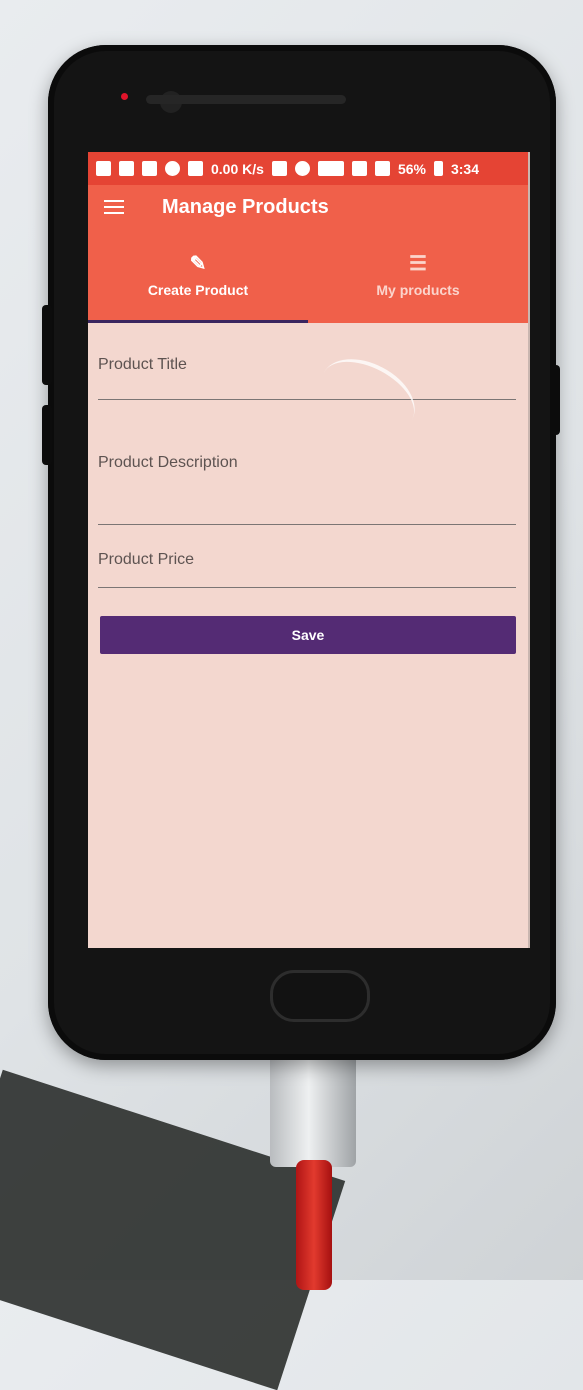  What do you see at coordinates (195, 168) in the screenshot?
I see `twitter-icon` at bounding box center [195, 168].